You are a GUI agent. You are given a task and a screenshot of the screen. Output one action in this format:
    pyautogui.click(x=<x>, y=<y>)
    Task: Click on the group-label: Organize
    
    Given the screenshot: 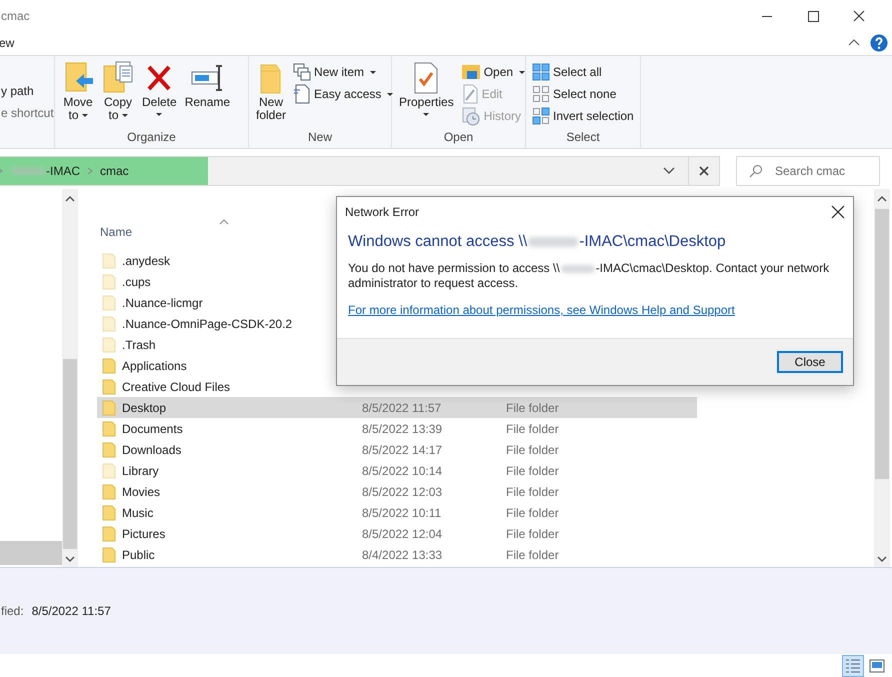 What is the action you would take?
    pyautogui.click(x=151, y=138)
    